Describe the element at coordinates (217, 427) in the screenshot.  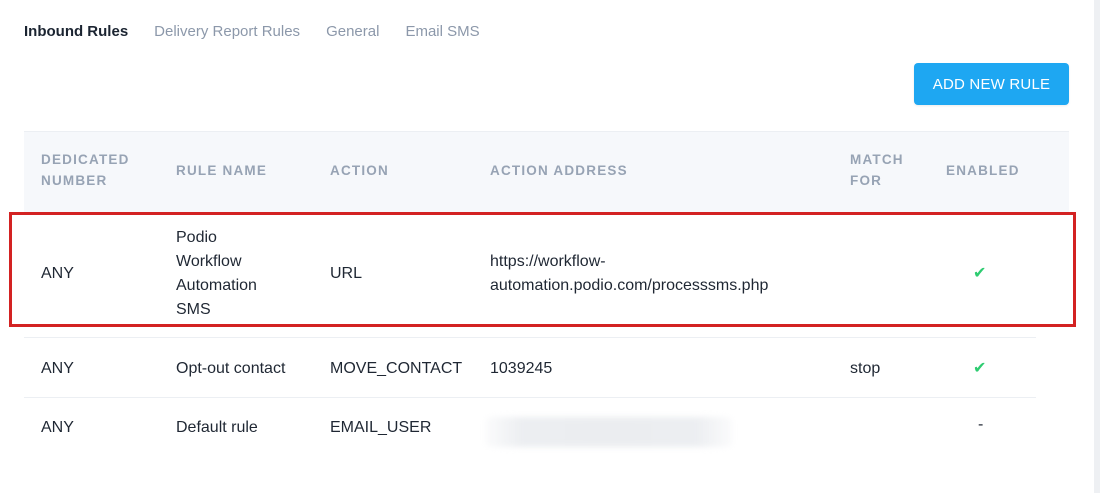
I see `rule-name-cell: Default rule` at that location.